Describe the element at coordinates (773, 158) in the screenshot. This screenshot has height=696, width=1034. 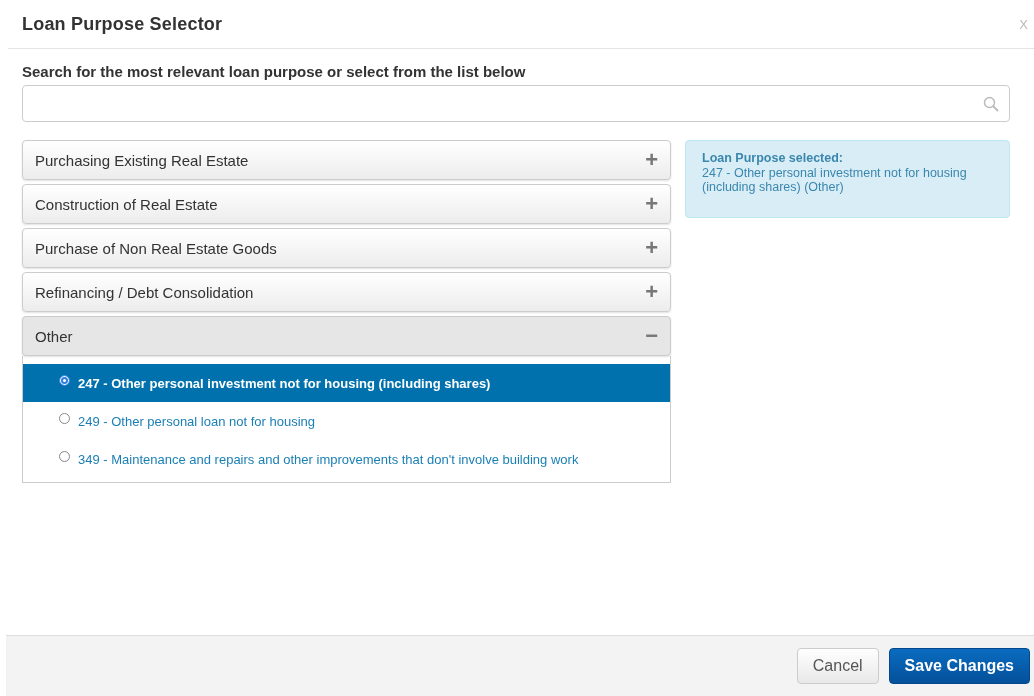
I see `selection-heading: Loan Purpose selected:` at that location.